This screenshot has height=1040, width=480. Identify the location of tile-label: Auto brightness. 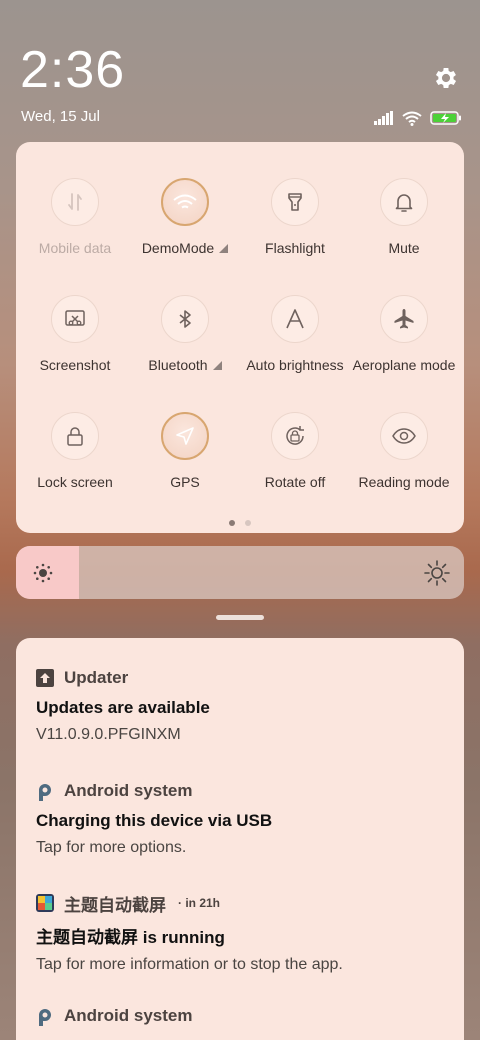
(295, 365).